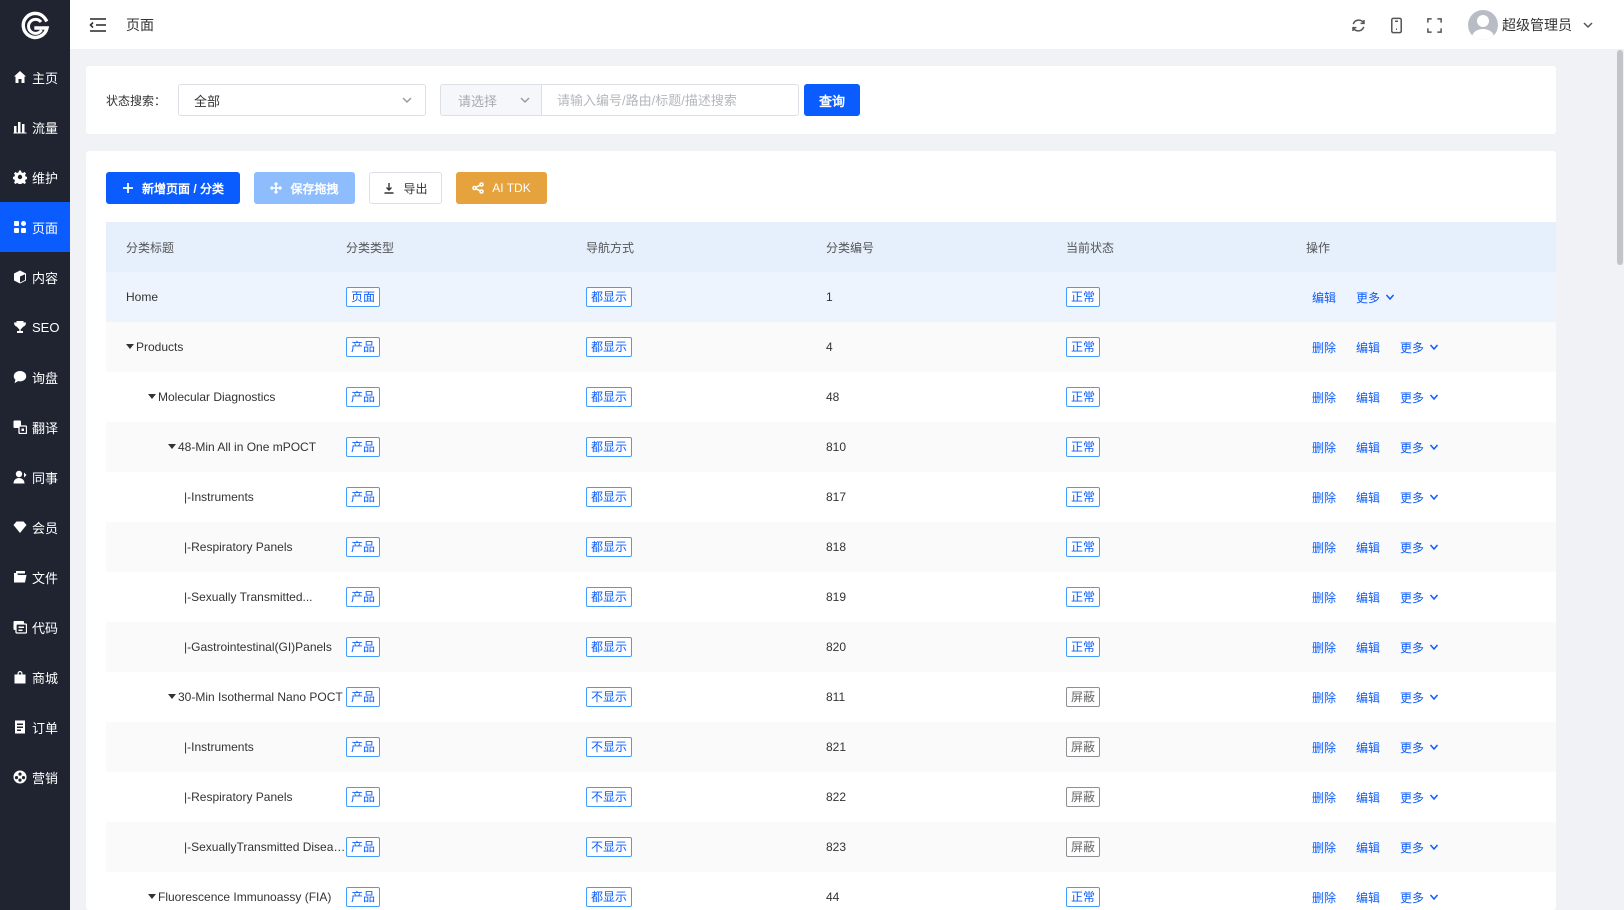  I want to click on query-button: 查询, so click(832, 100).